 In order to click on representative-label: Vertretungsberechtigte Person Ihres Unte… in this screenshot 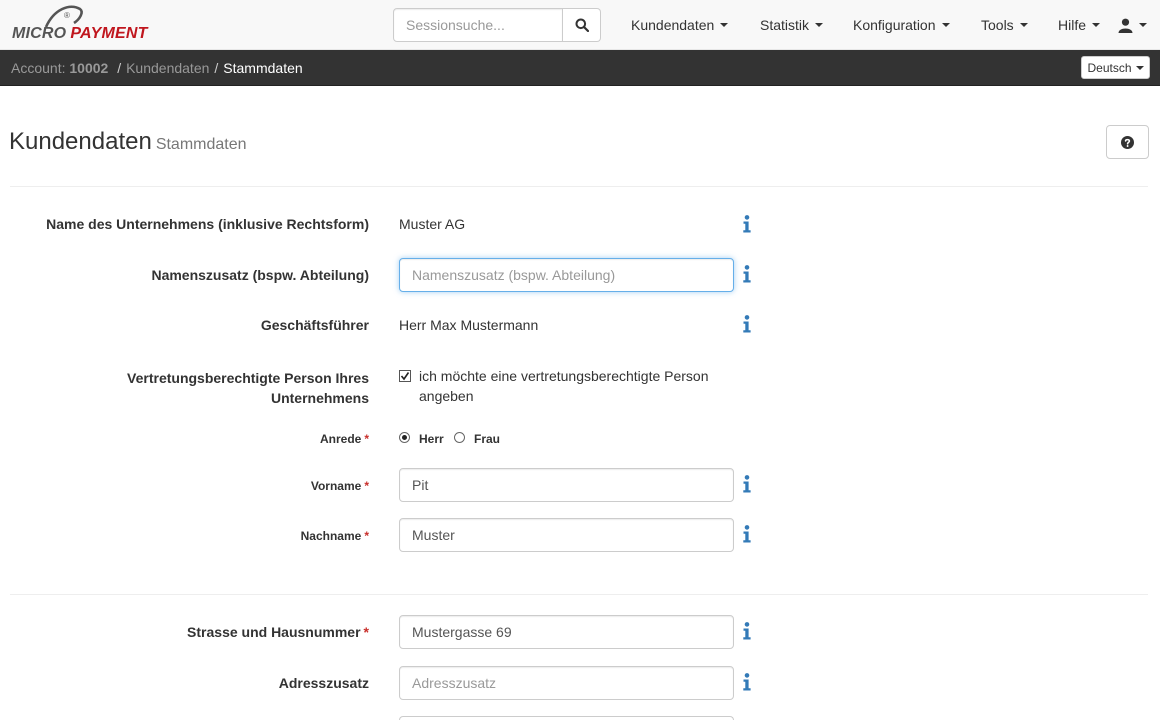, I will do `click(248, 388)`.